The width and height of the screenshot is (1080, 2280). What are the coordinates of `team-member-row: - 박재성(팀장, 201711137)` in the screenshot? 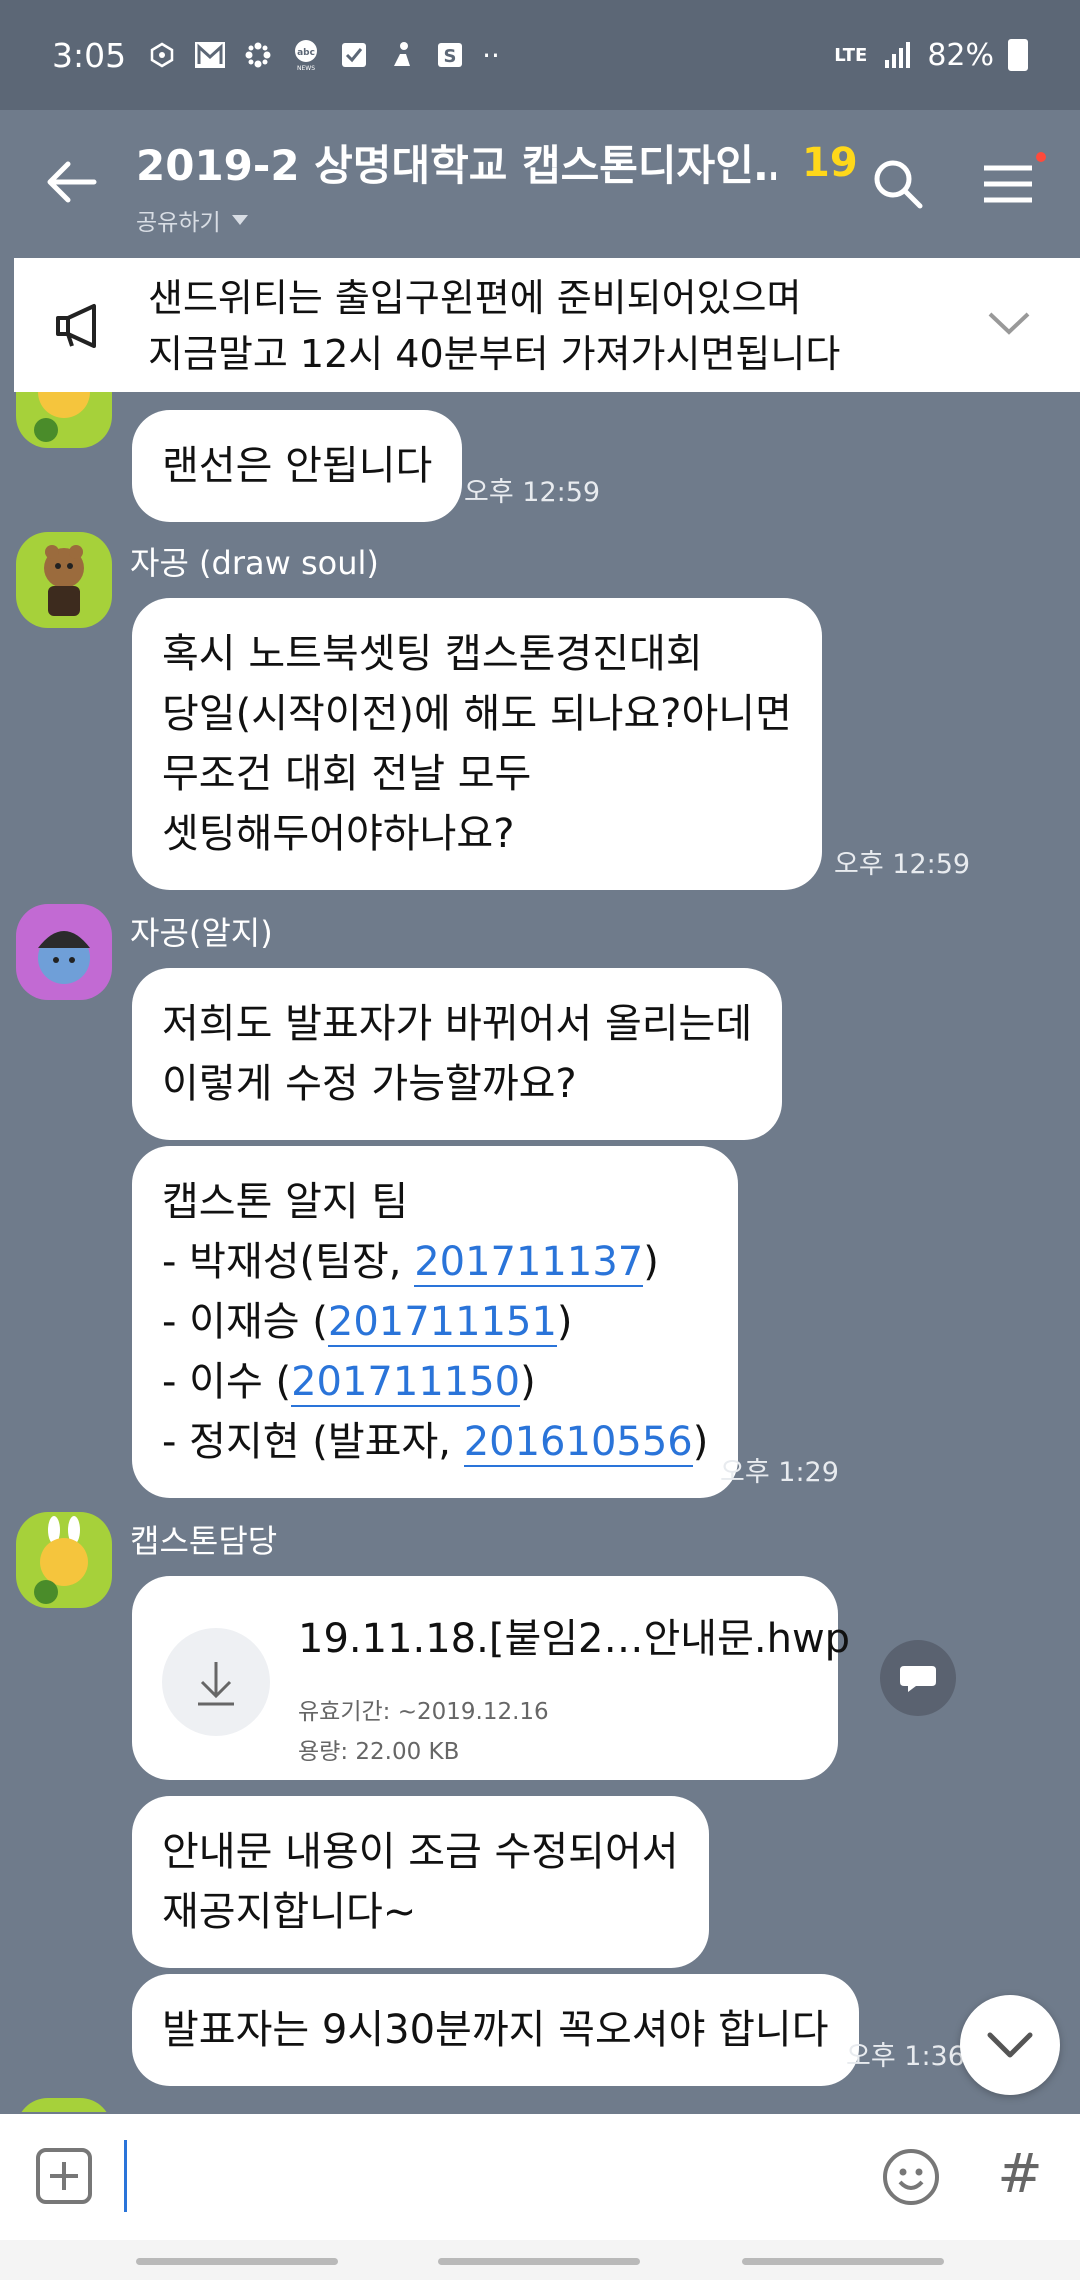 It's located at (435, 1262).